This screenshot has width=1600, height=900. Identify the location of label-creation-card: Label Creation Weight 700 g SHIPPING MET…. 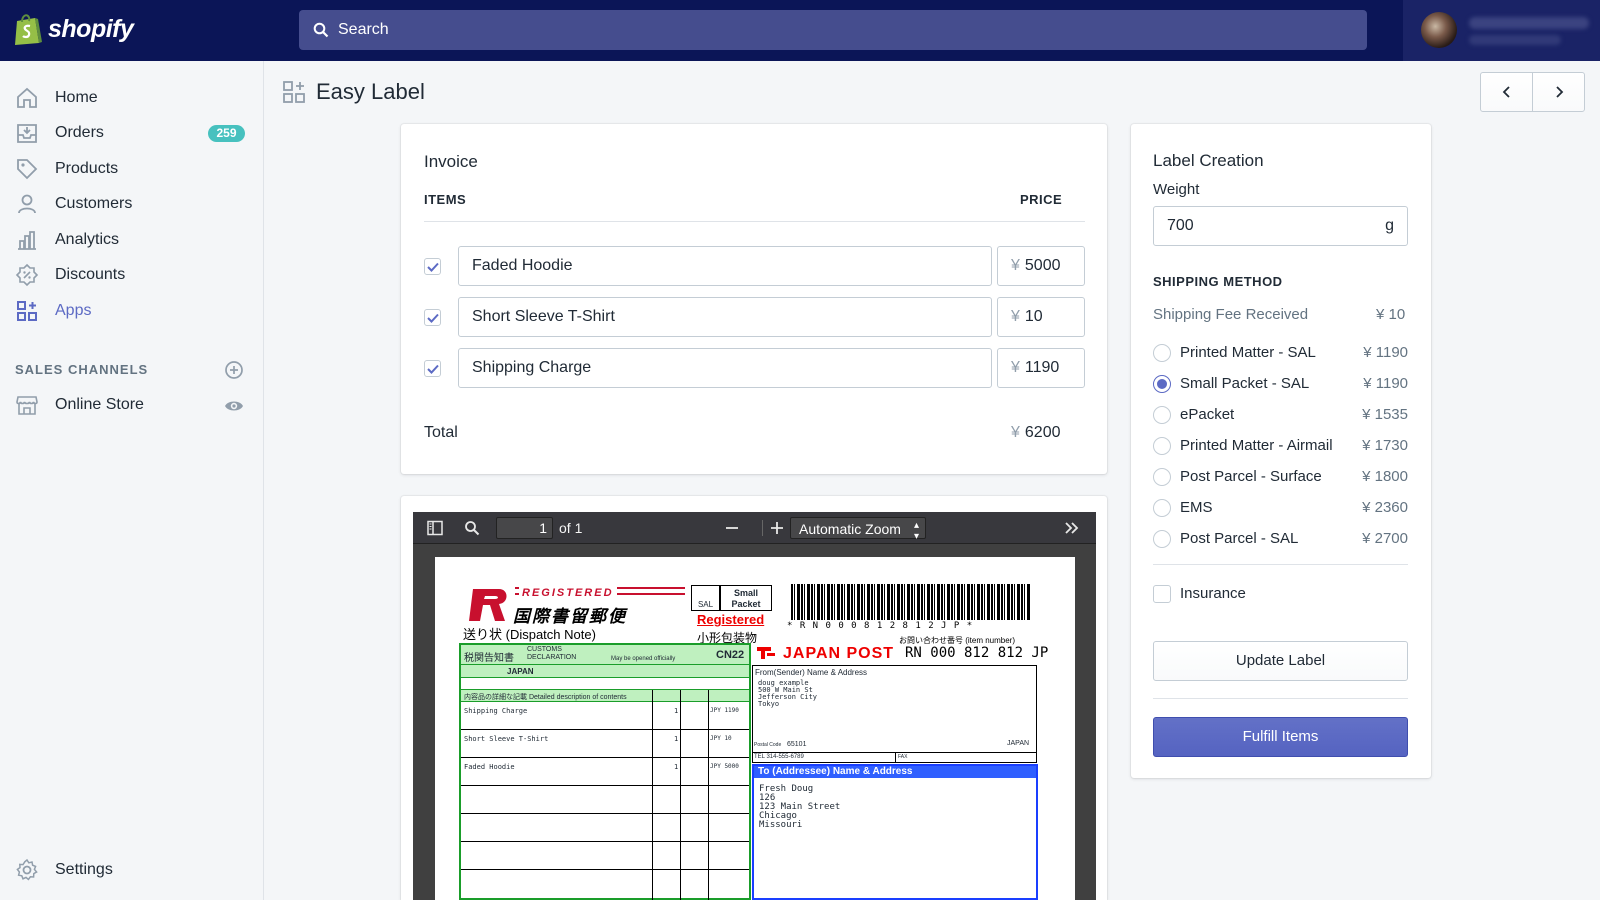
(1281, 451).